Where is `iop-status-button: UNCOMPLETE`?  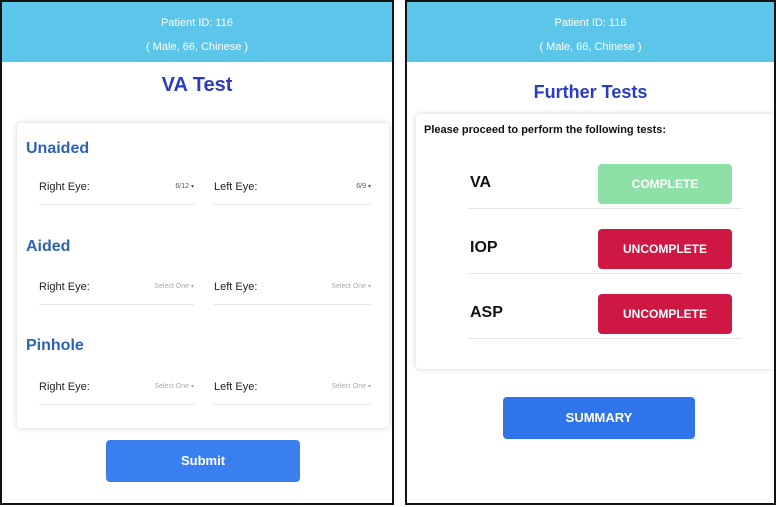 iop-status-button: UNCOMPLETE is located at coordinates (665, 249).